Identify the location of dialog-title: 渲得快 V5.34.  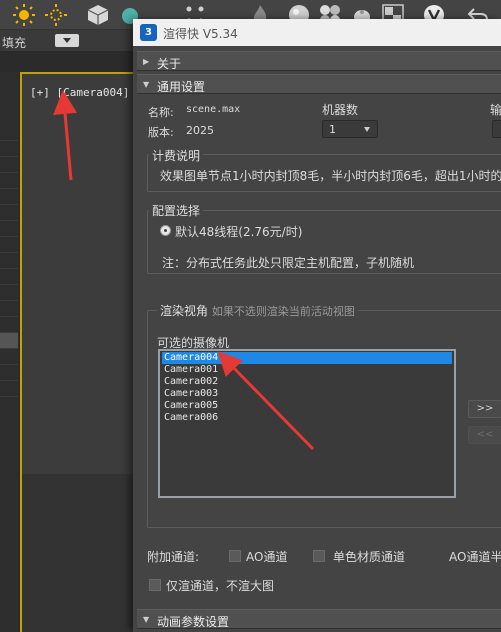
(200, 34).